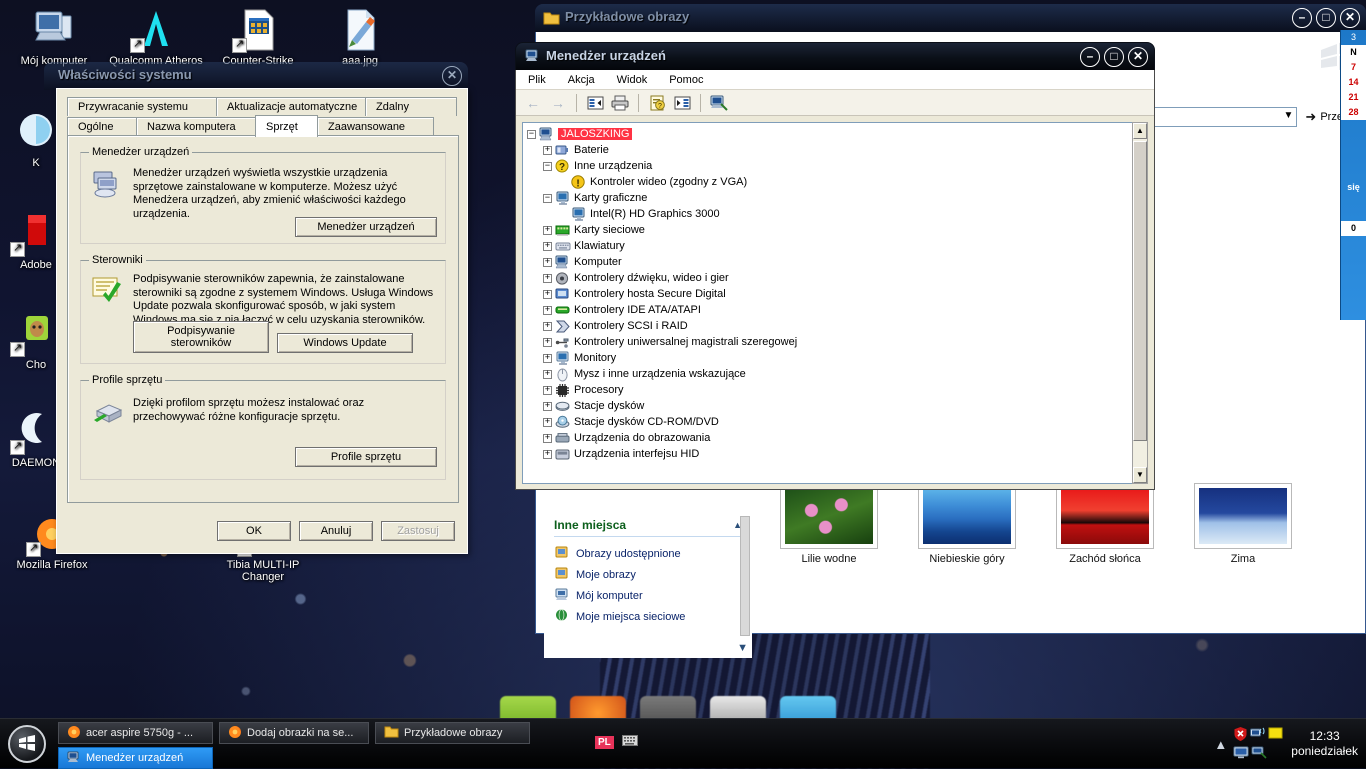 The image size is (1366, 769). Describe the element at coordinates (604, 742) in the screenshot. I see `language-indicator: PL` at that location.